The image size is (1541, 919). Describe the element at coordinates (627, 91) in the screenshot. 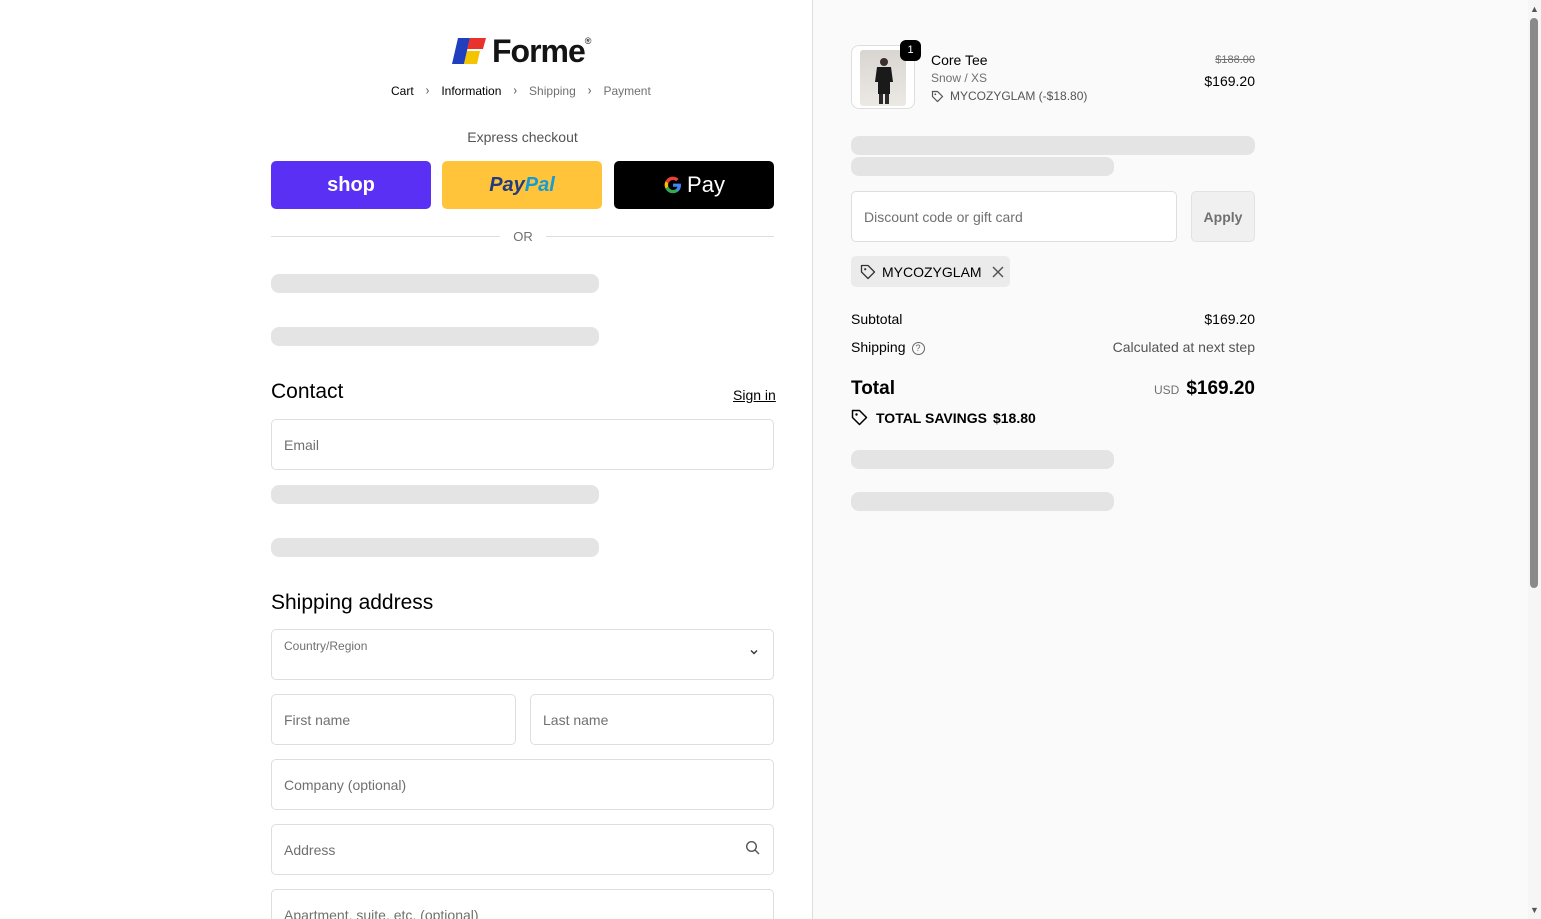

I see `breadcrumb-payment: Payment` at that location.